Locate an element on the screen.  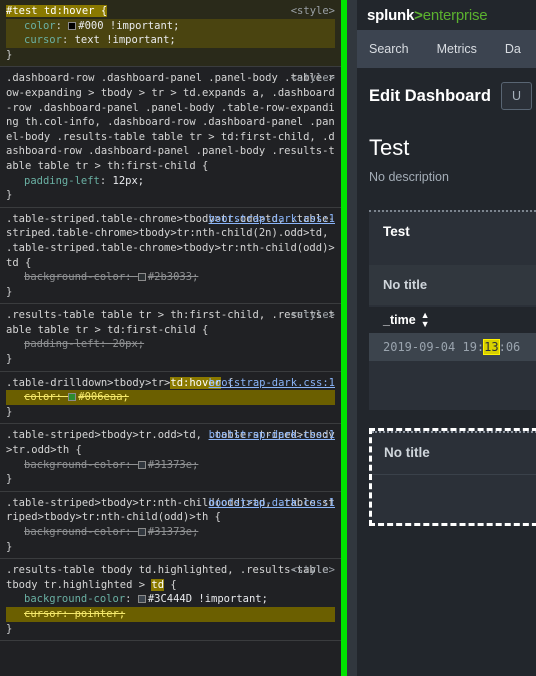
splunk-header: splunk>enterprise is located at coordinates (446, 15).